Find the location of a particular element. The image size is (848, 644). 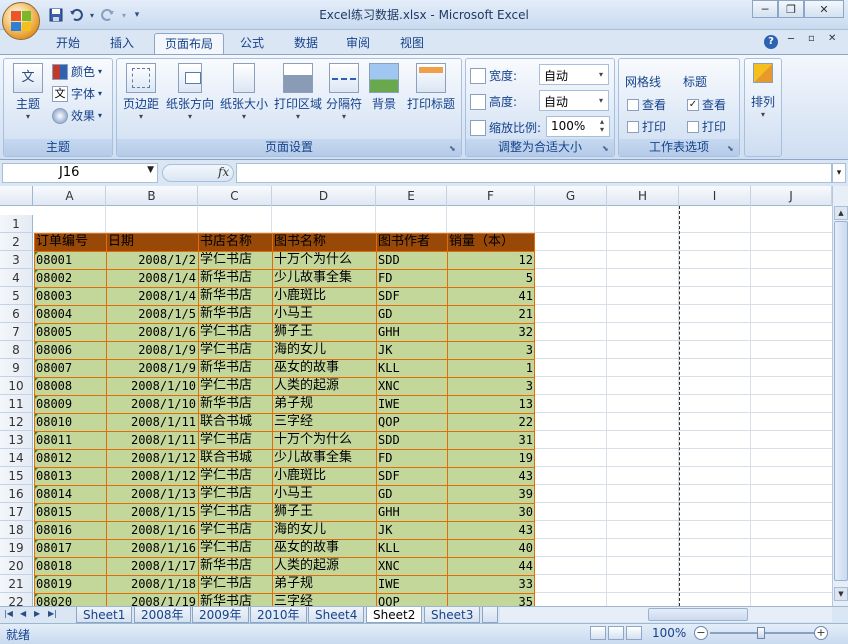

table-cell: 2008/1/4 is located at coordinates (152, 296).